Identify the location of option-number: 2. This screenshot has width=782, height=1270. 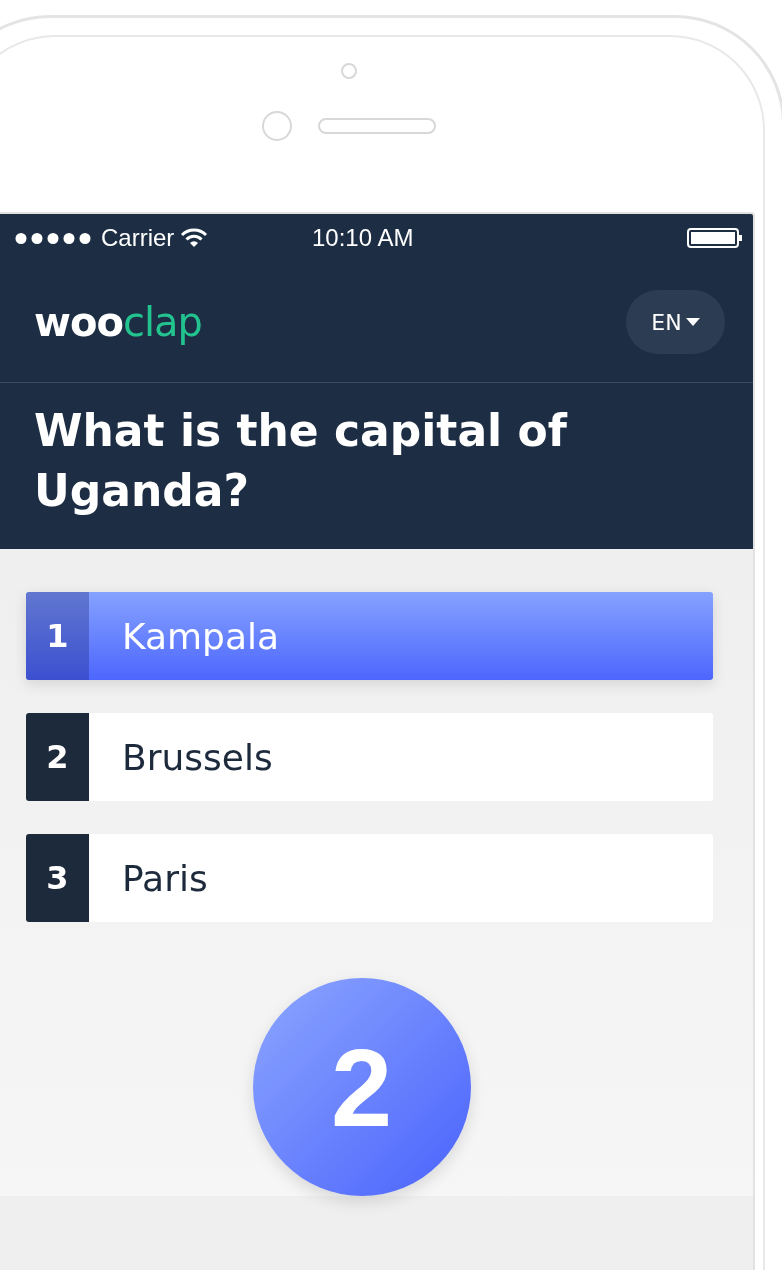
(57, 757).